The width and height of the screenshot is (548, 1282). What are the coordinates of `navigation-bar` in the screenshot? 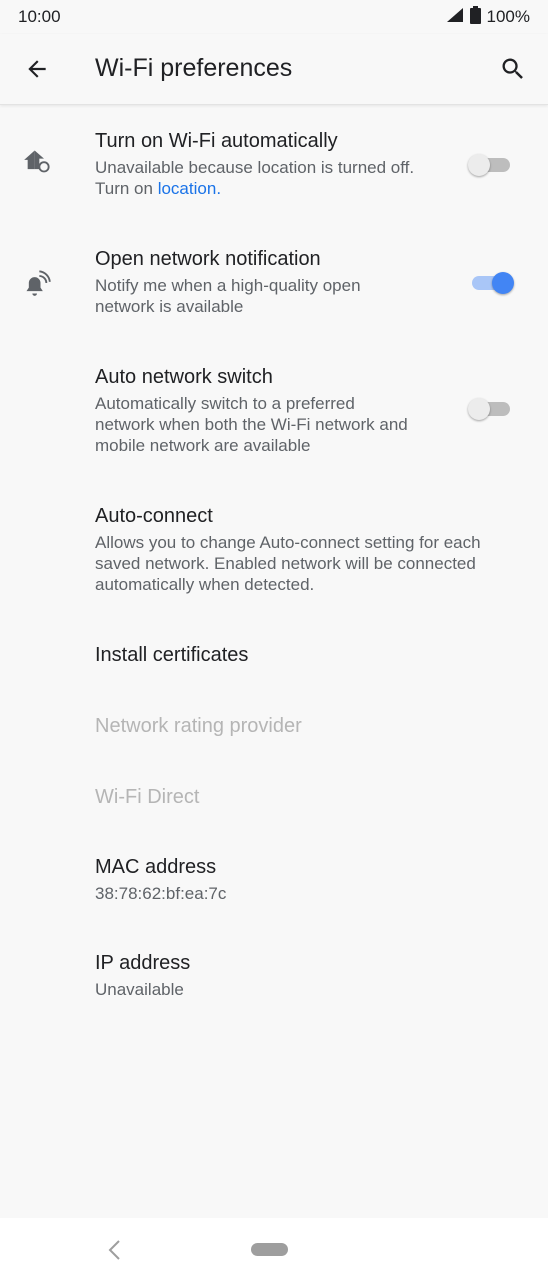 It's located at (274, 1250).